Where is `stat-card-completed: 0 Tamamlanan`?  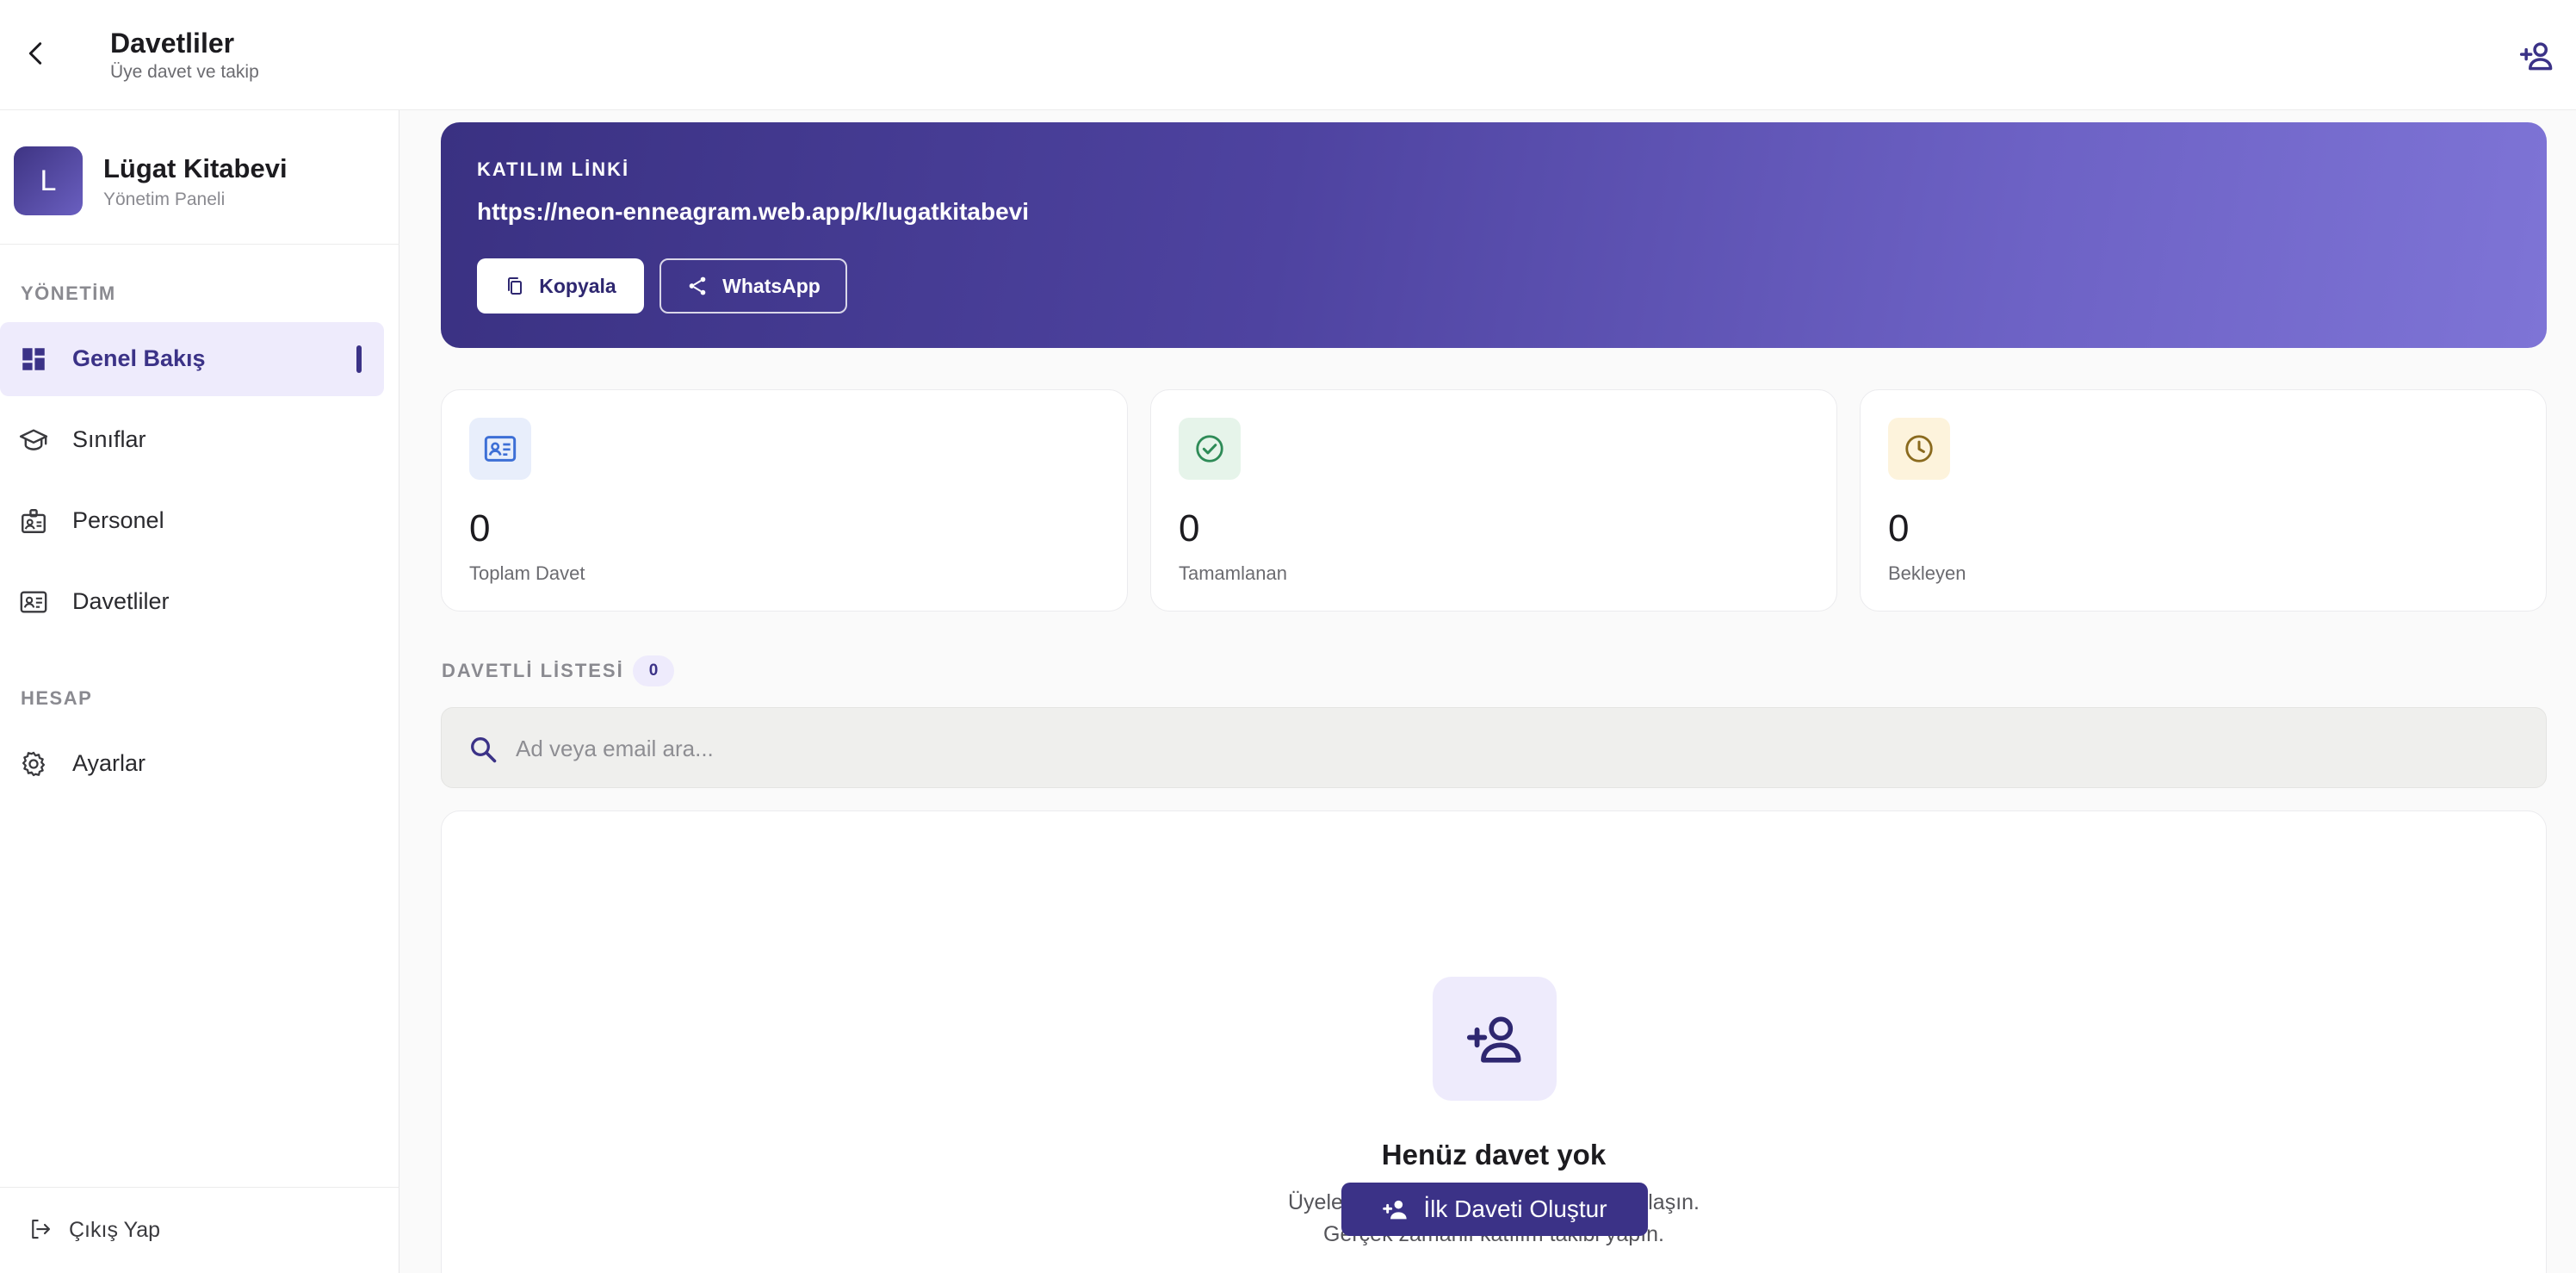 stat-card-completed: 0 Tamamlanan is located at coordinates (1494, 500).